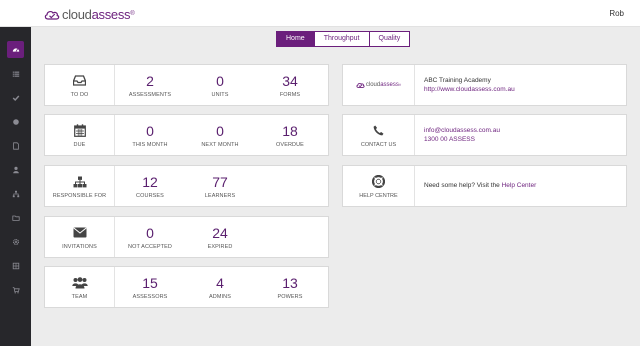 This screenshot has width=640, height=346. What do you see at coordinates (150, 94) in the screenshot?
I see `stat-caption: ASSESSMENTS` at bounding box center [150, 94].